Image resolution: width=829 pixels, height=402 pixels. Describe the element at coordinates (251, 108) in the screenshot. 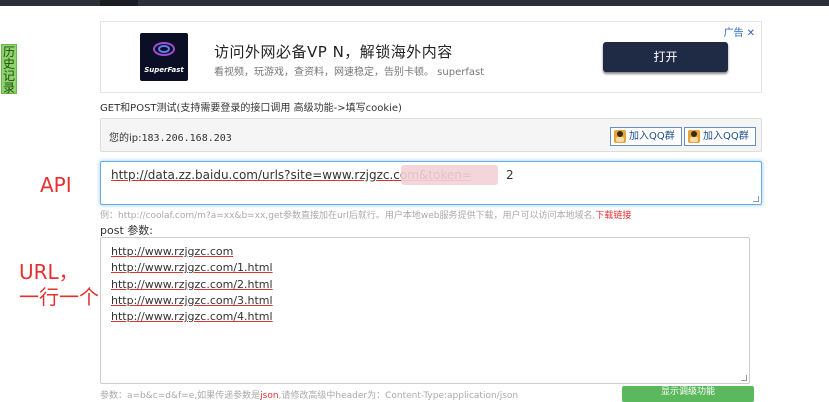

I see `page-subtitle: GET和POST测试(支持需要登录的接口调用 高级功能->填写cookie)` at that location.